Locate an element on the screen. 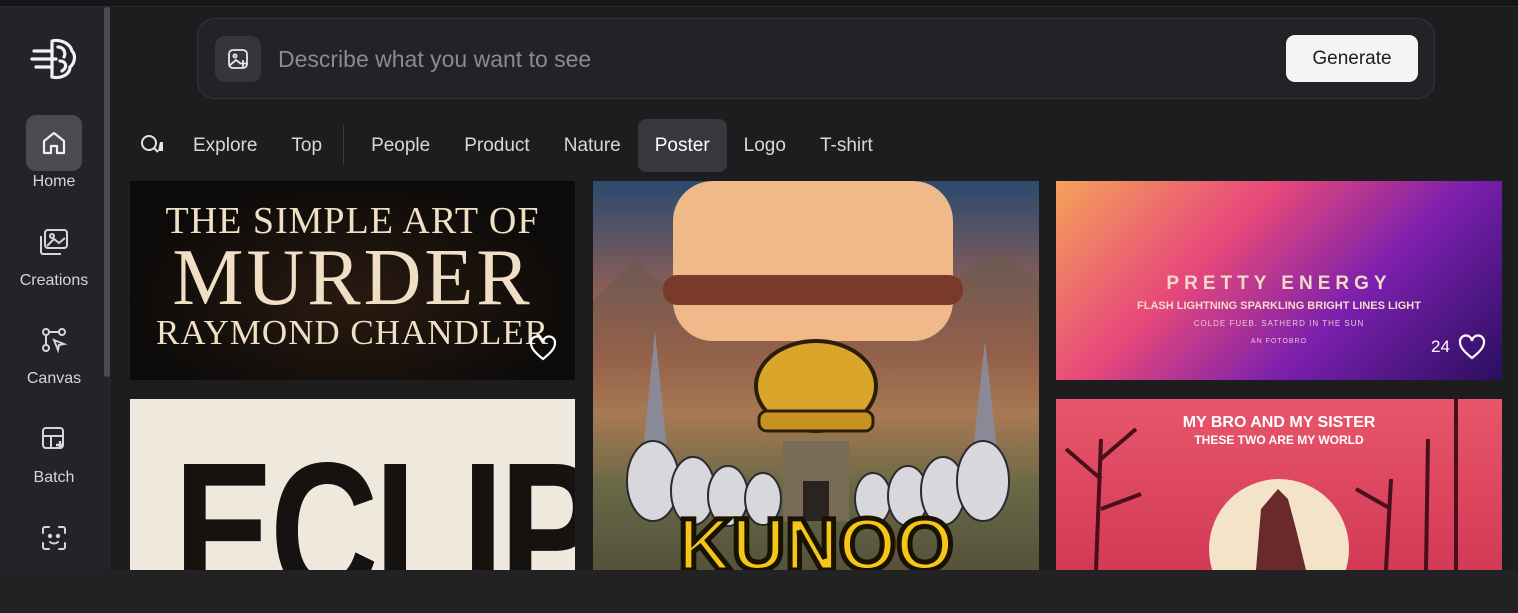 Image resolution: width=1518 pixels, height=613 pixels. poster-subtitle: MURDER is located at coordinates (352, 278).